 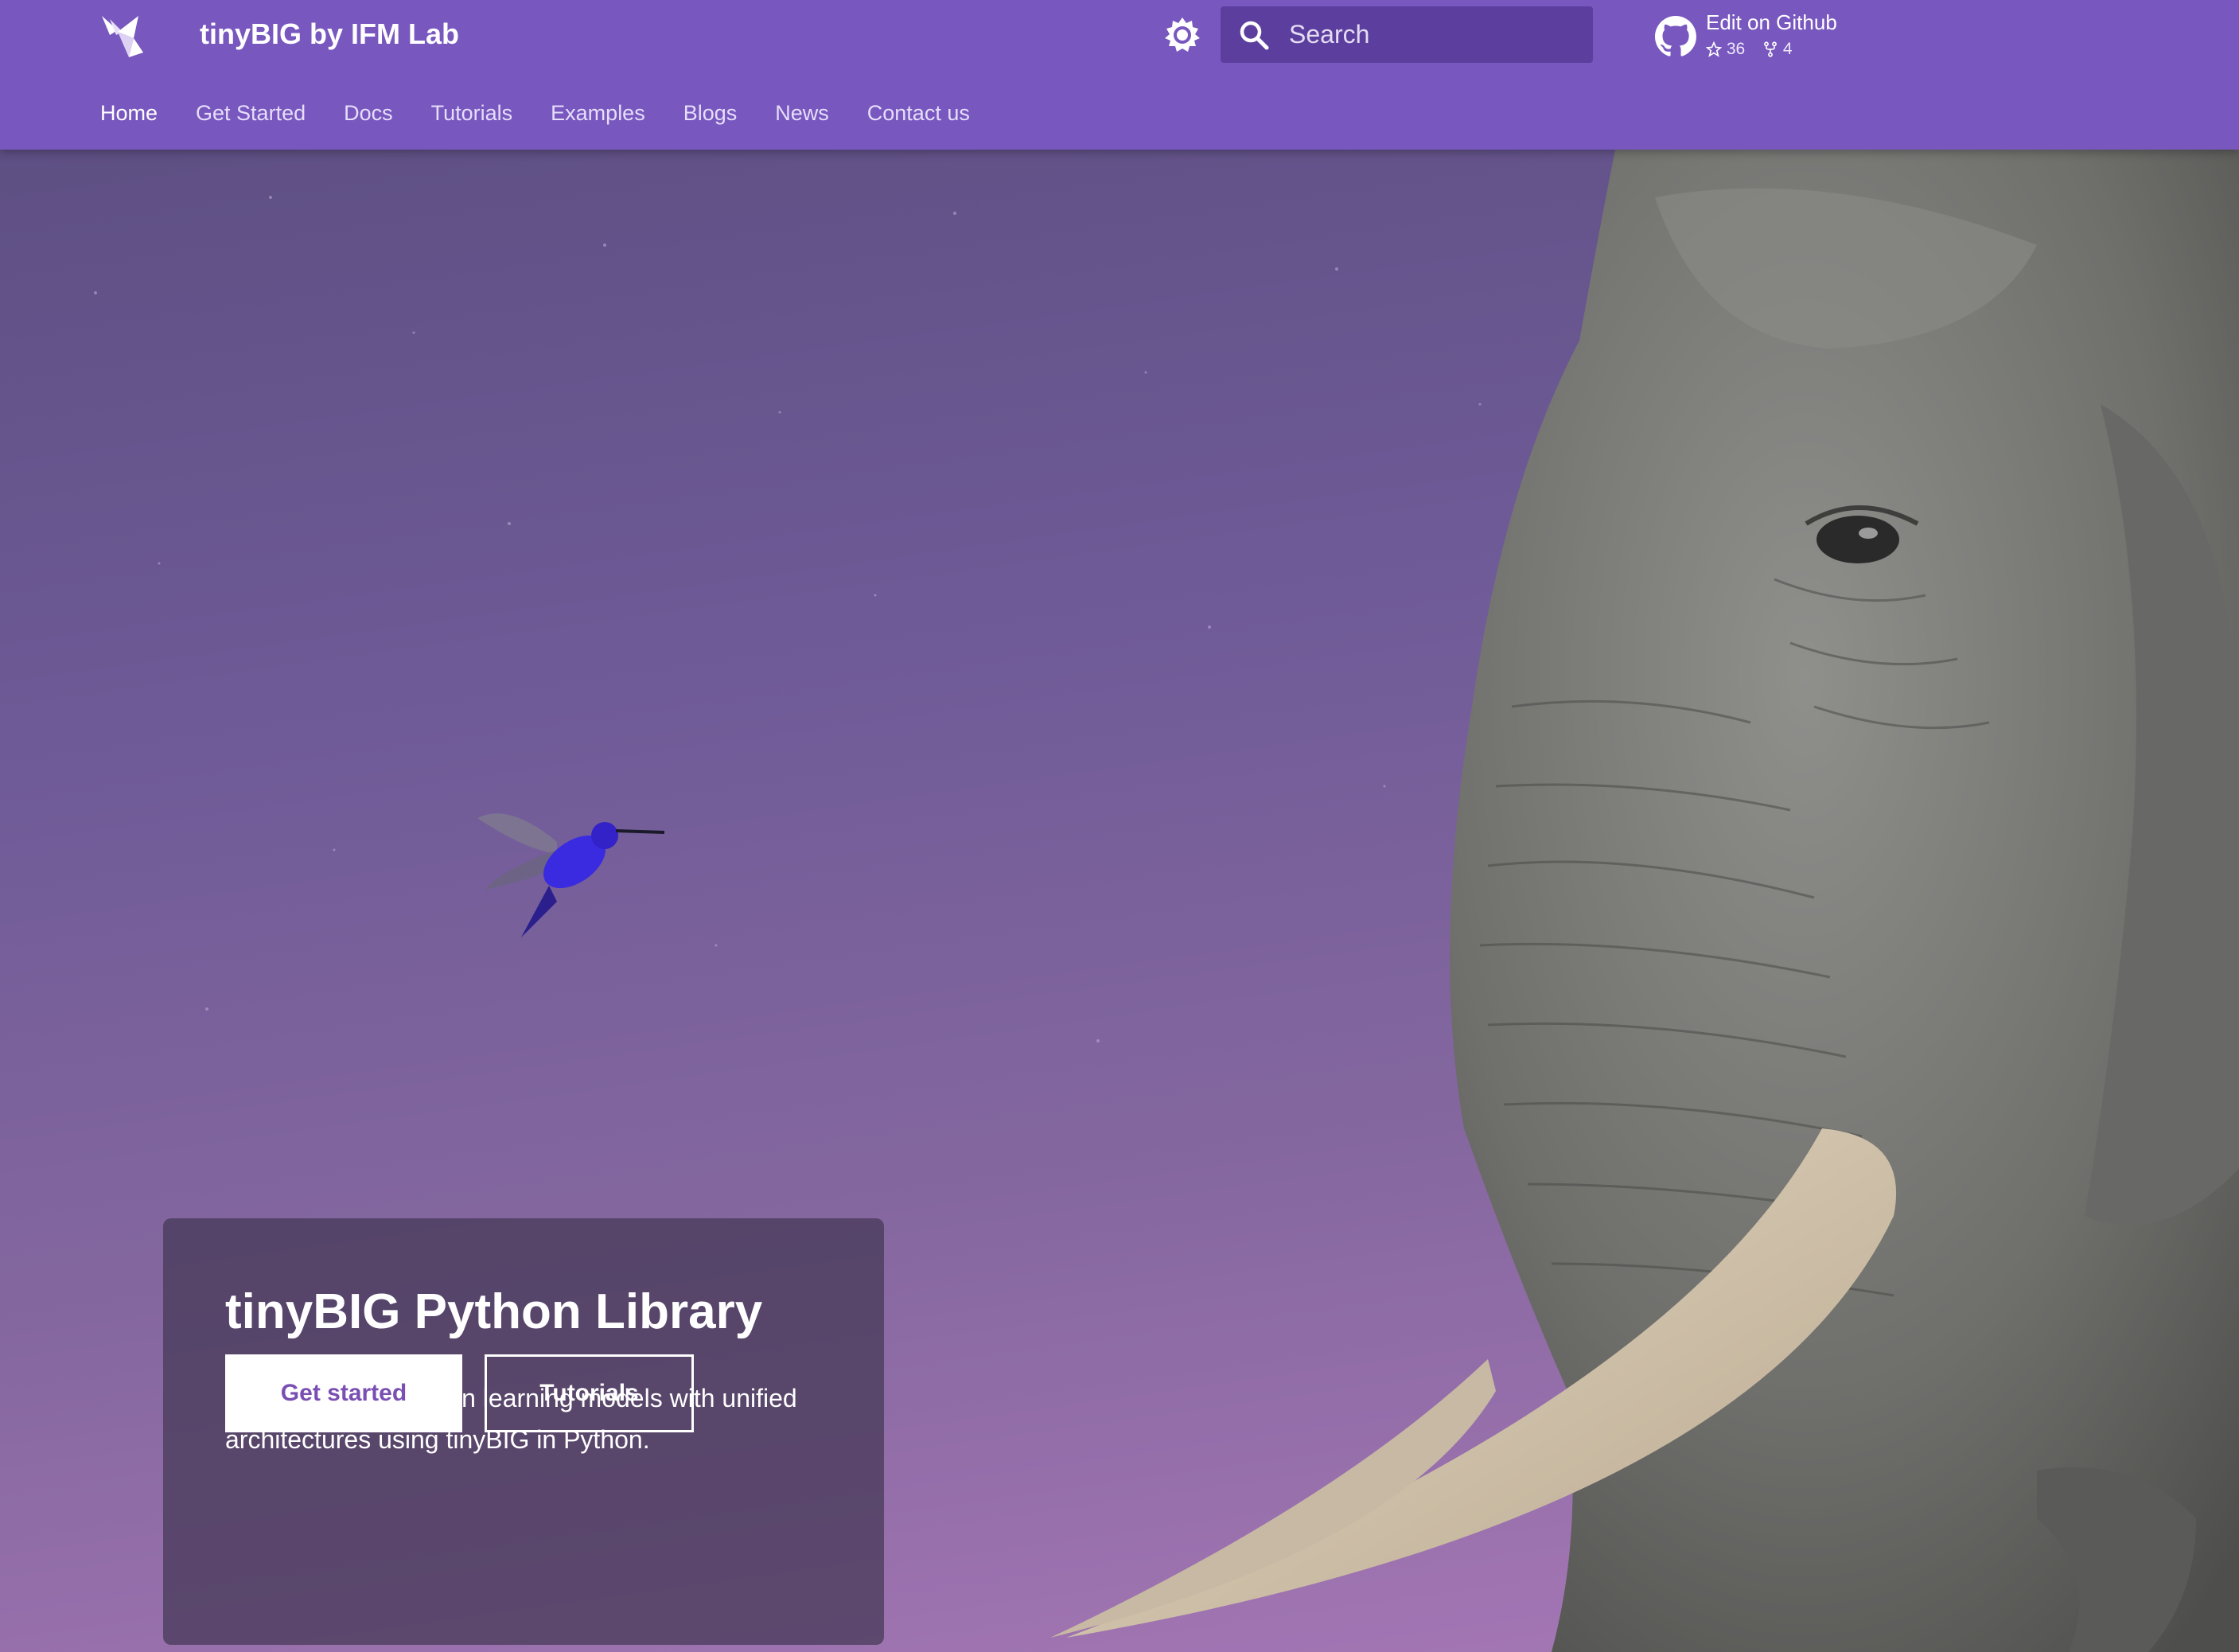 What do you see at coordinates (344, 1393) in the screenshot?
I see `get-started-button: Get started` at bounding box center [344, 1393].